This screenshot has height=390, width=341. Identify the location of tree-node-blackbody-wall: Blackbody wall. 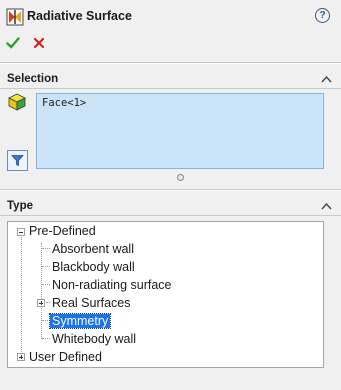
(93, 267).